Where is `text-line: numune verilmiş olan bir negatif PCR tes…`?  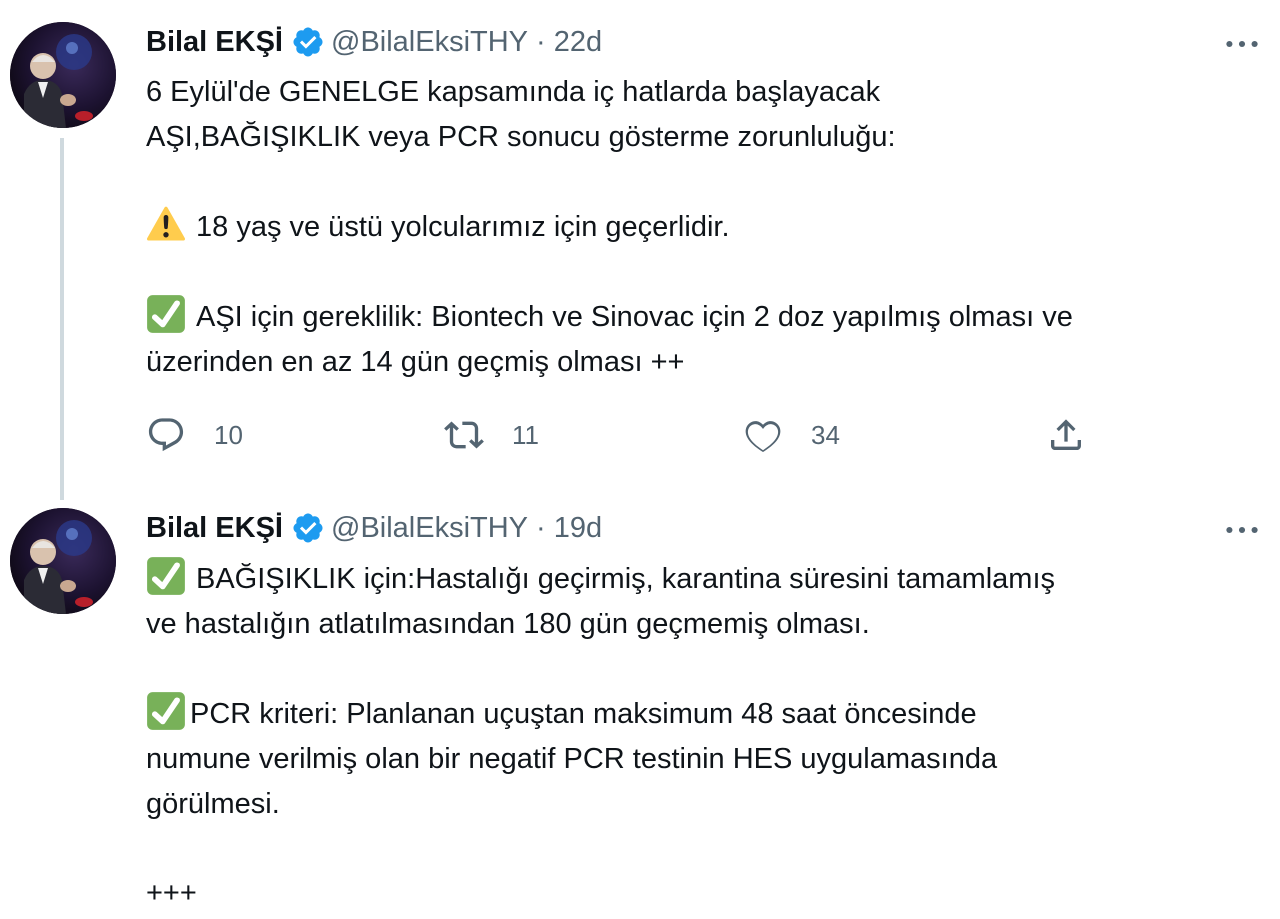
text-line: numune verilmiş olan bir negatif PCR tes… is located at coordinates (572, 759).